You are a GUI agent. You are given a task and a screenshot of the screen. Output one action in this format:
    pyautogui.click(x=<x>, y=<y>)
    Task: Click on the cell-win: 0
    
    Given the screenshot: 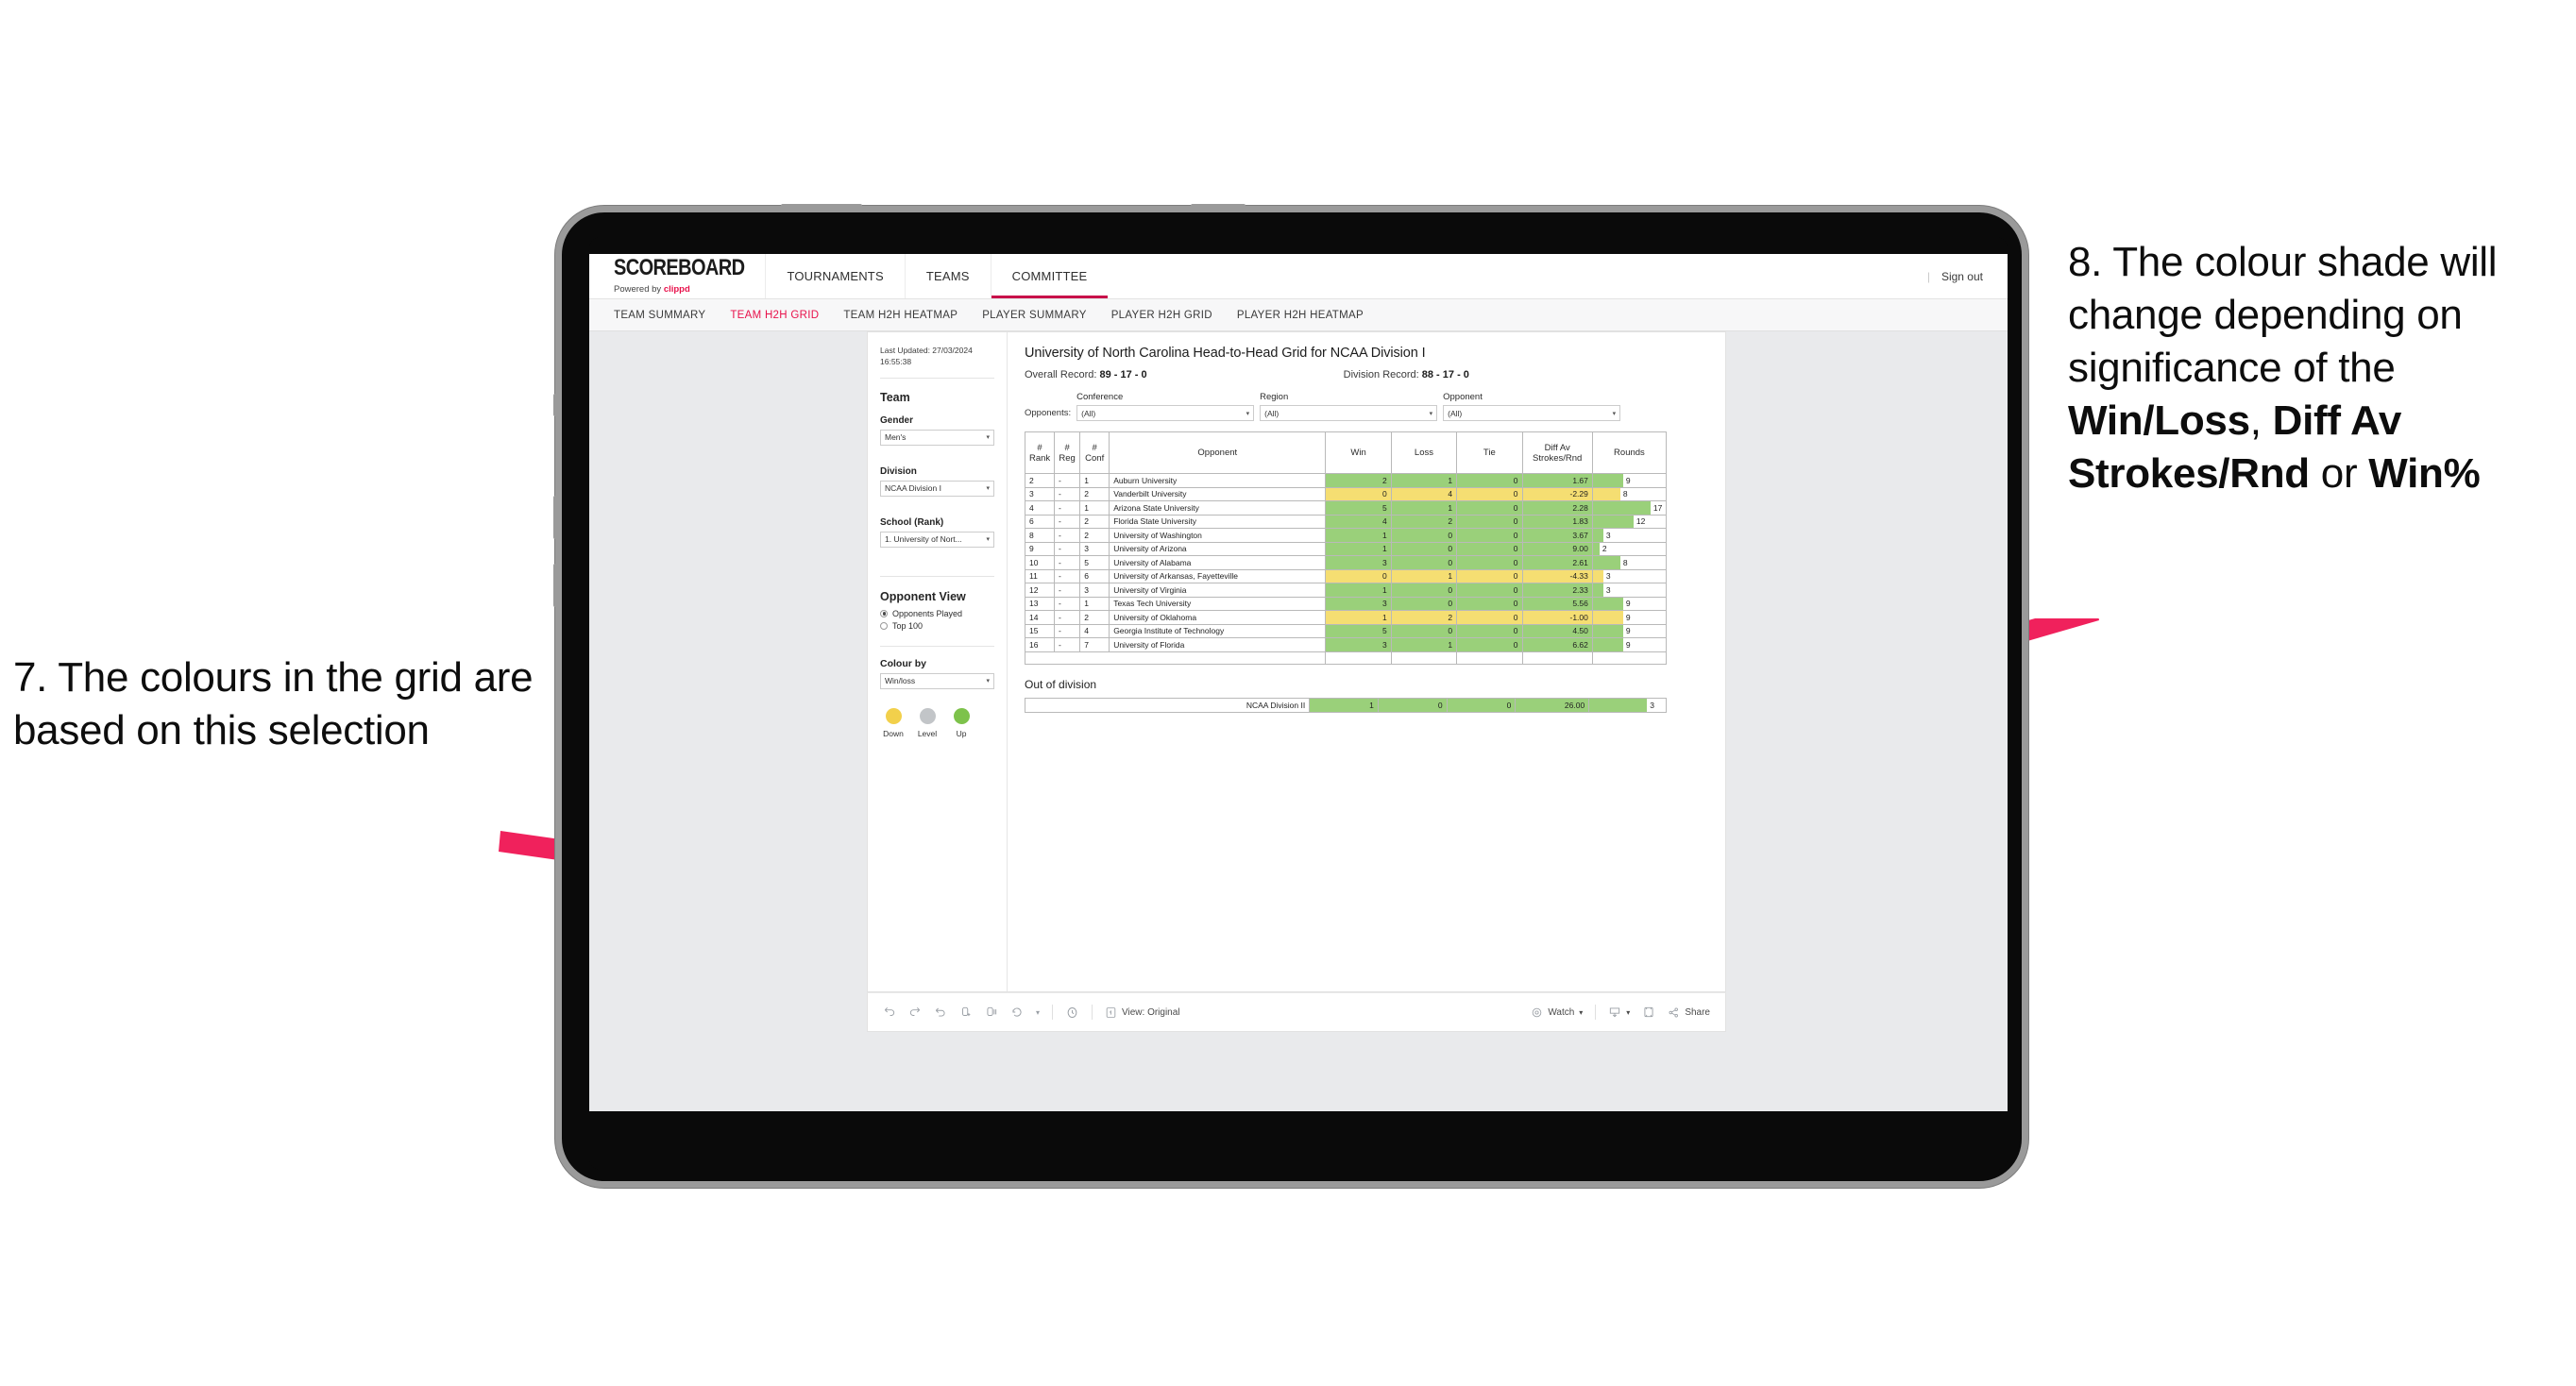 What is the action you would take?
    pyautogui.click(x=1358, y=494)
    